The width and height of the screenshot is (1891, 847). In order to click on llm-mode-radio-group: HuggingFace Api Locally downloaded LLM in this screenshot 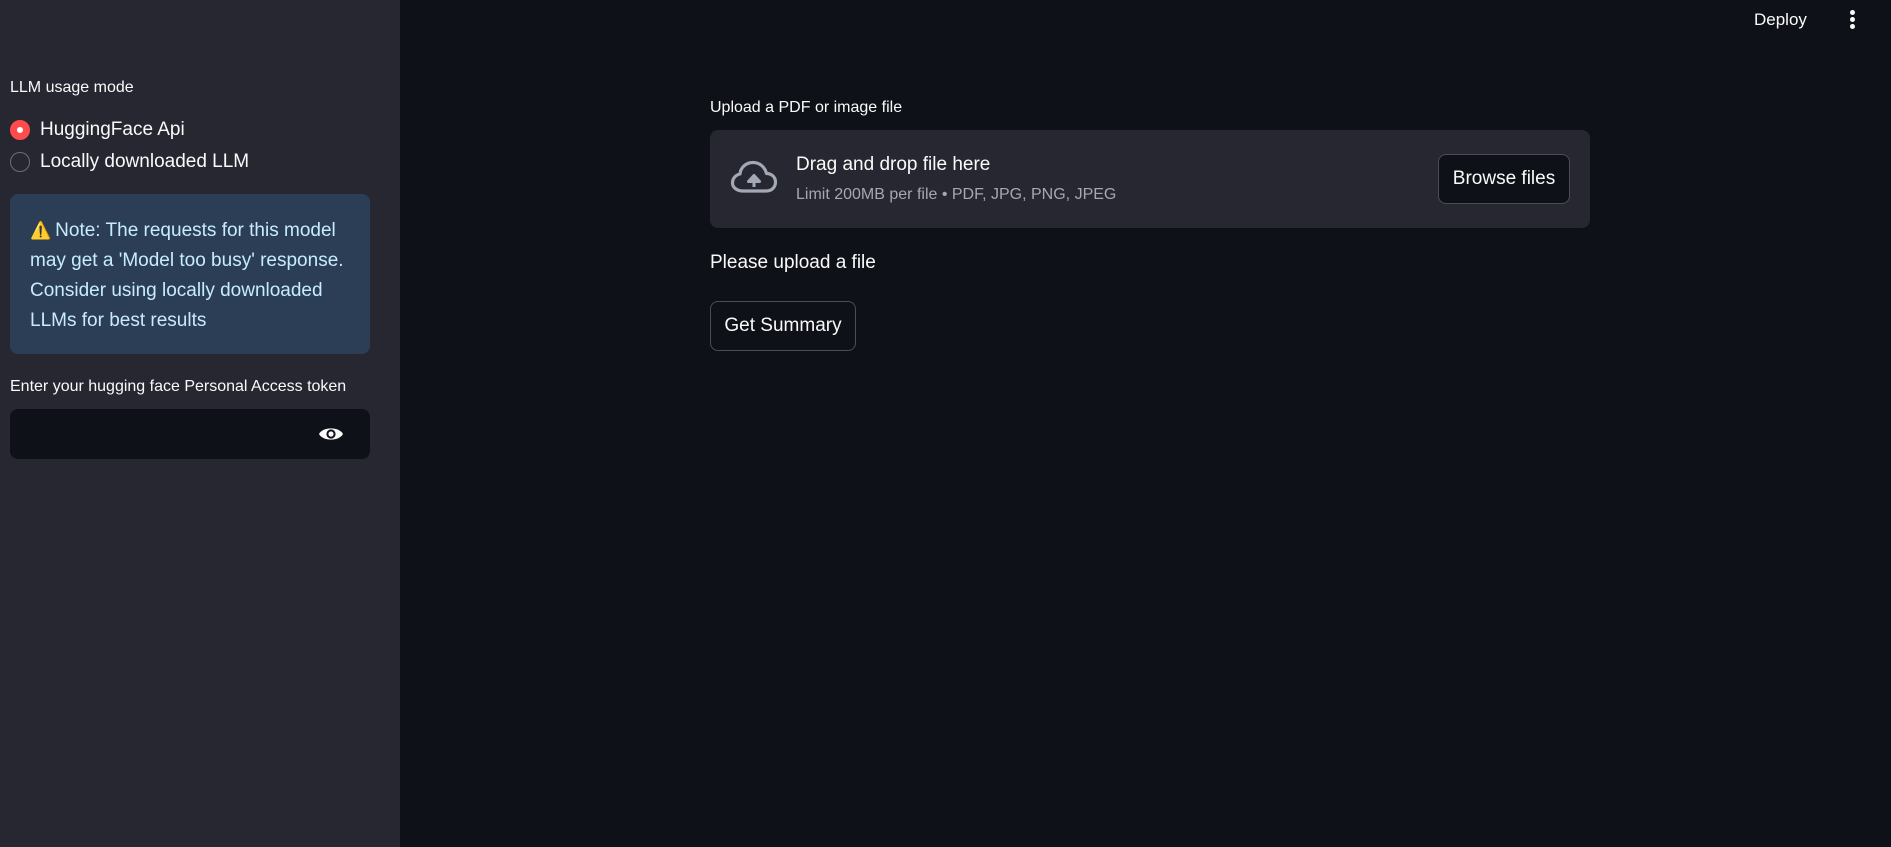, I will do `click(129, 146)`.